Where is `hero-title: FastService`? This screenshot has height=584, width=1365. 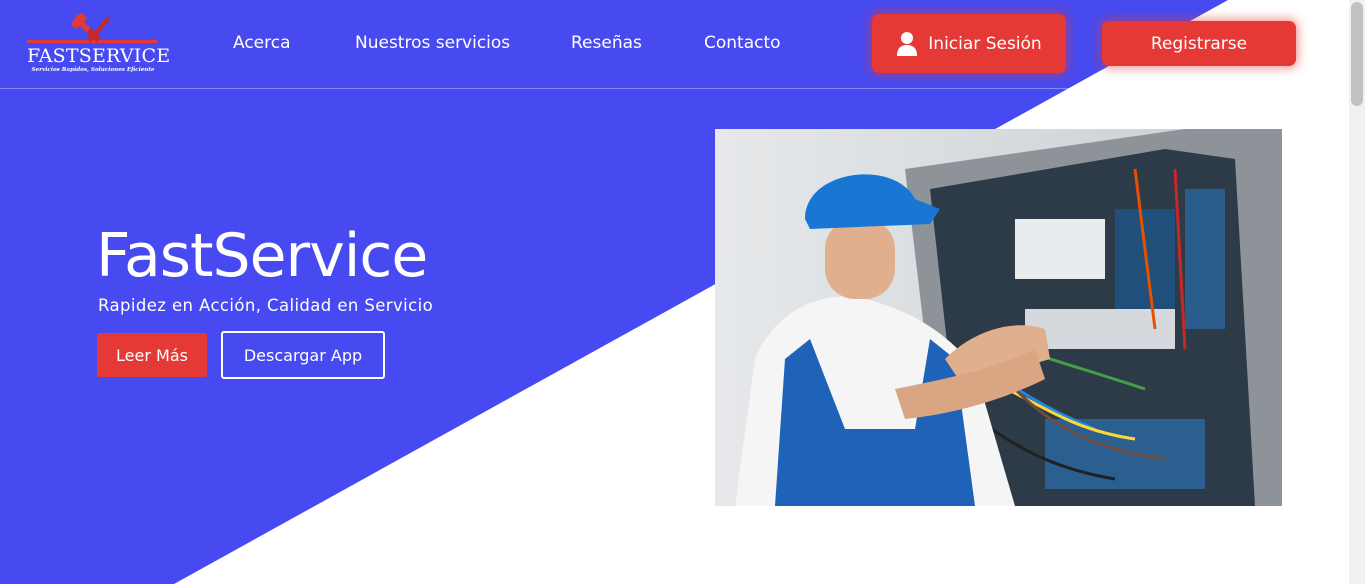
hero-title: FastService is located at coordinates (262, 256).